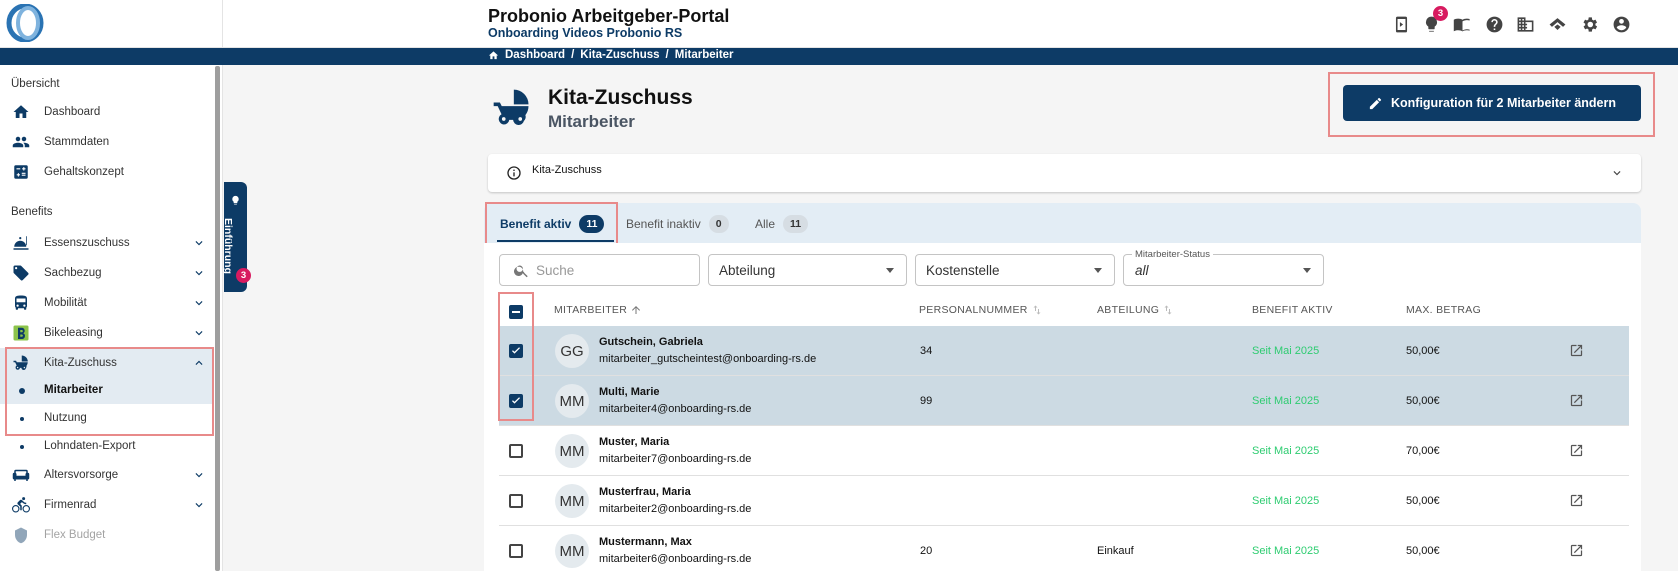 This screenshot has width=1678, height=571. What do you see at coordinates (72, 112) in the screenshot?
I see `sidebar-item-label: Dashboard` at bounding box center [72, 112].